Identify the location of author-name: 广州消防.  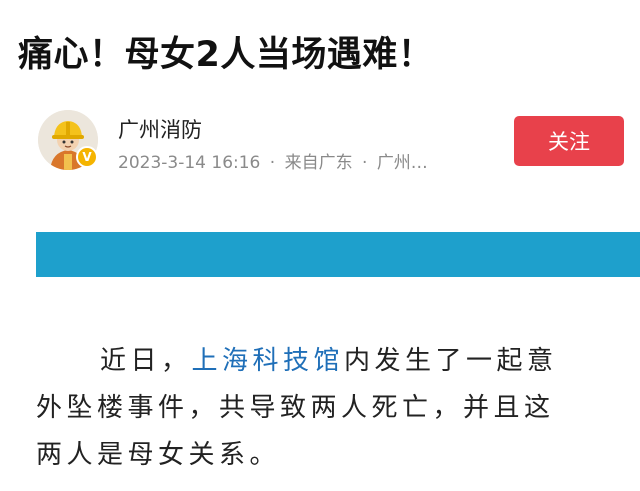
(160, 129).